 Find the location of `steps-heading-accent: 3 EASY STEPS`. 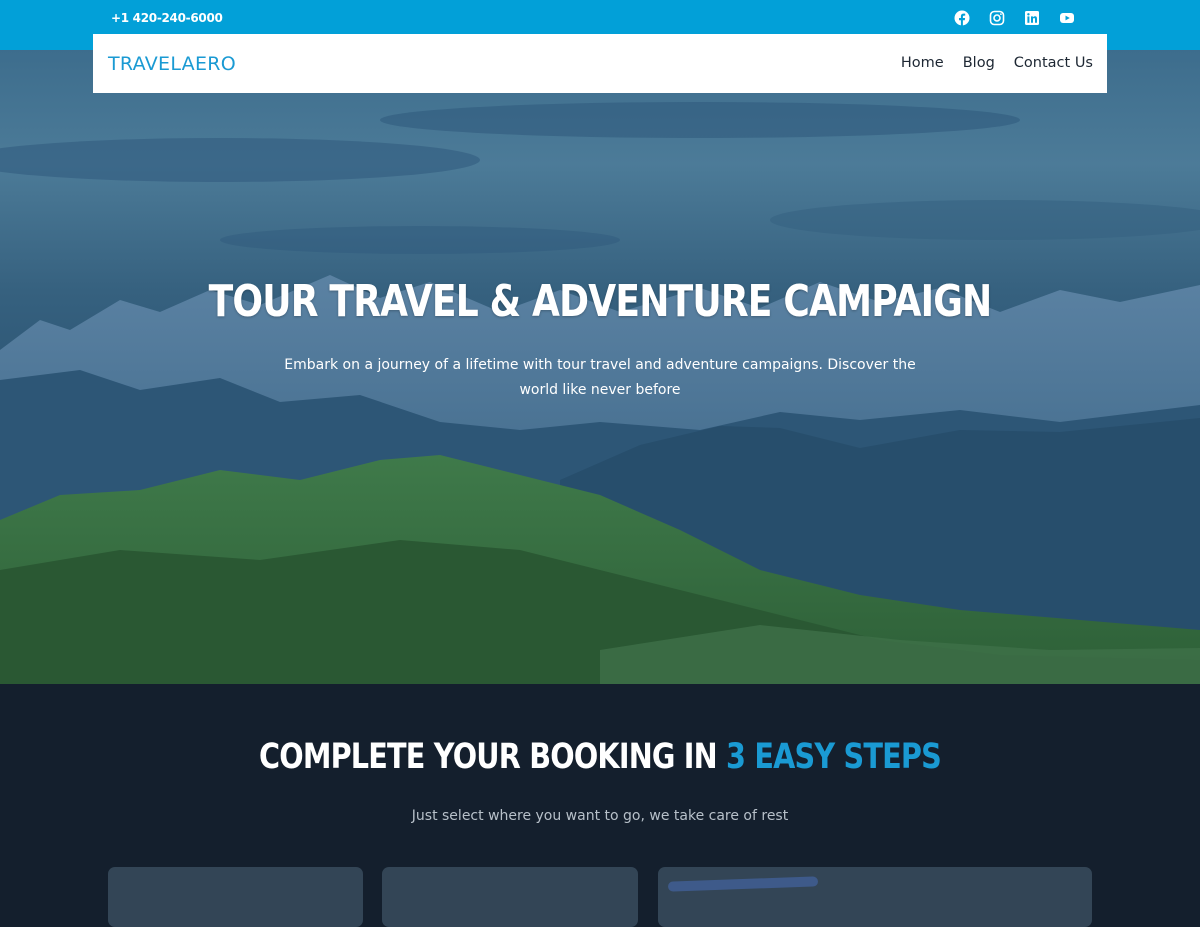

steps-heading-accent: 3 EASY STEPS is located at coordinates (834, 757).